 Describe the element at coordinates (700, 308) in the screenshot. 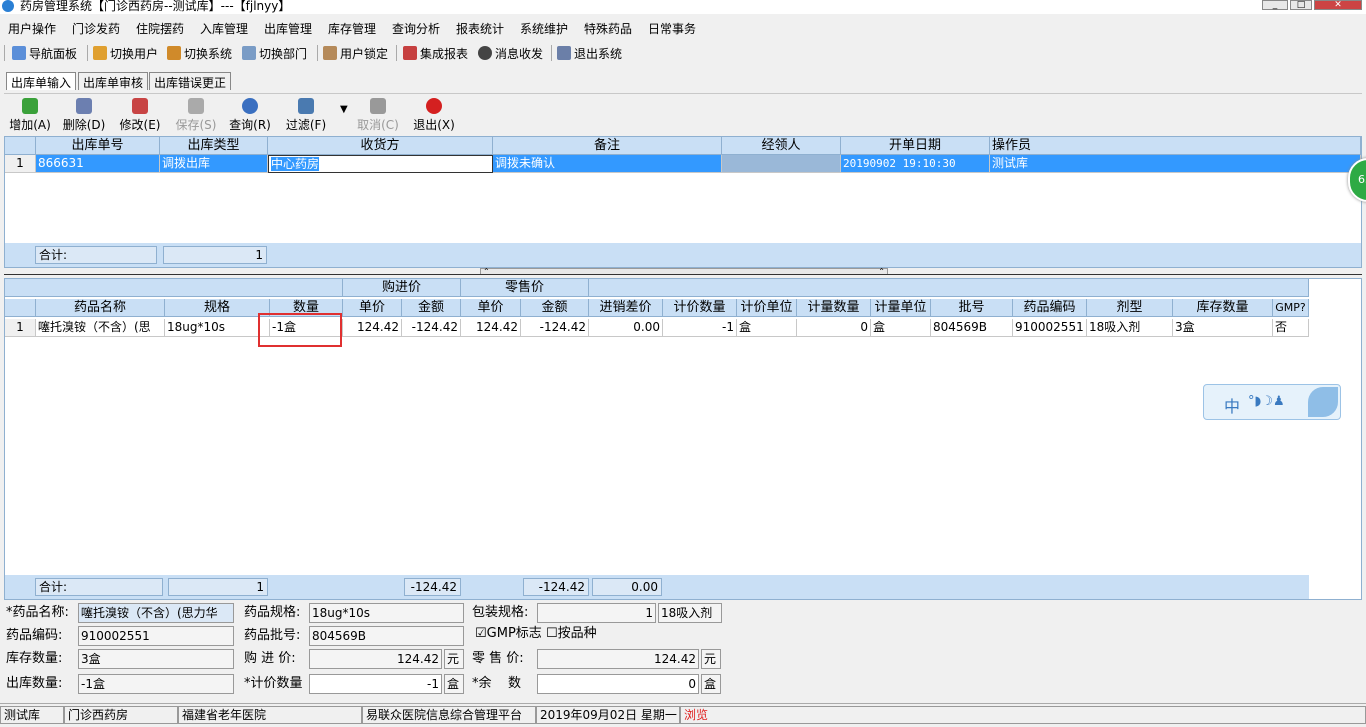

I see `col-priced-qty: 计价数量` at that location.